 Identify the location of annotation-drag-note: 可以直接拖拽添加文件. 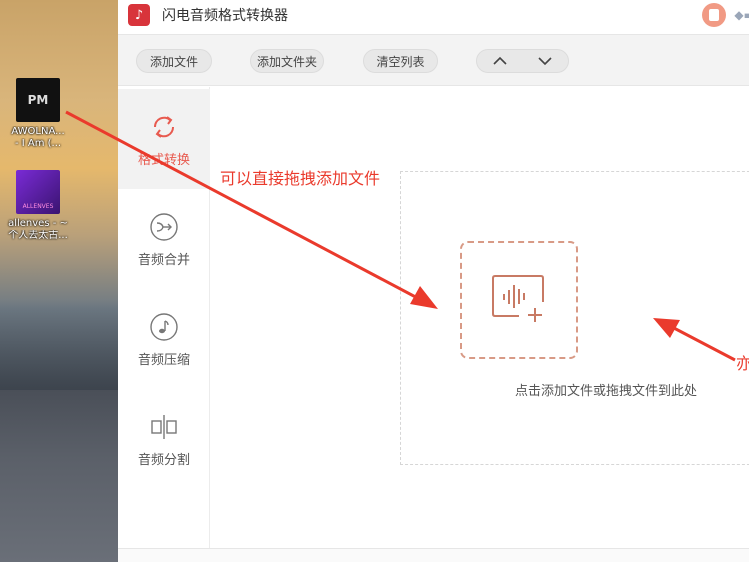
(300, 178).